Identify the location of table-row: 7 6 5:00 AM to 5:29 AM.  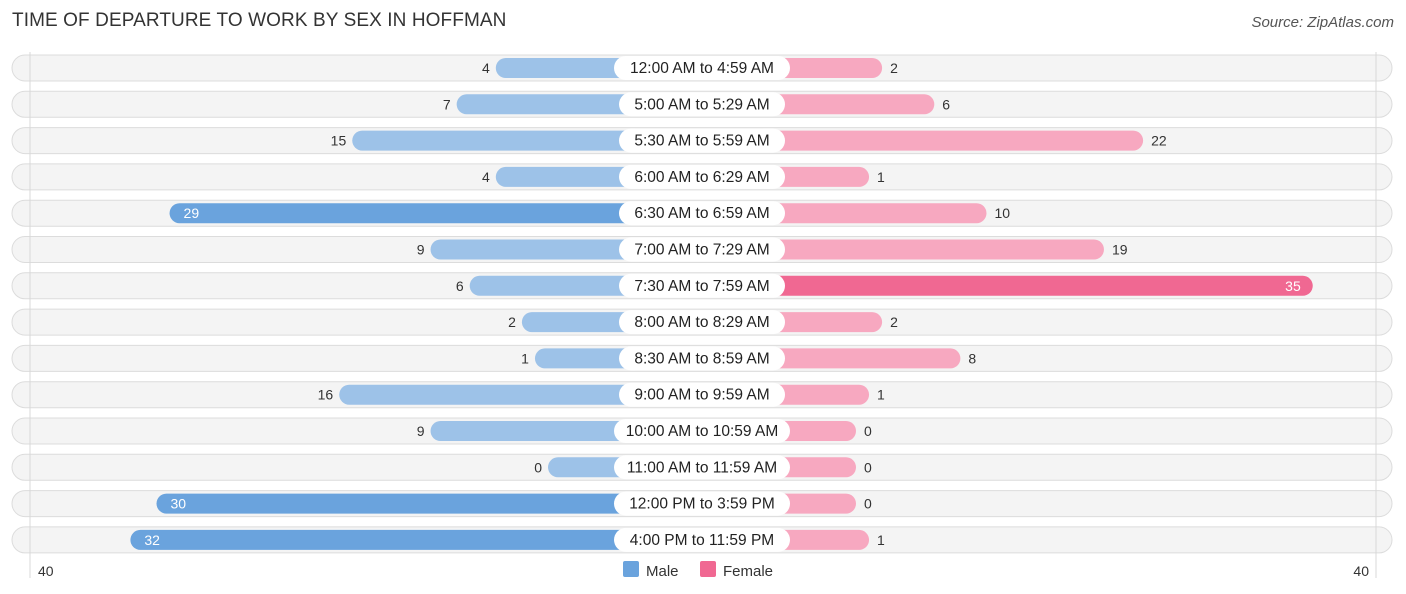
(702, 104).